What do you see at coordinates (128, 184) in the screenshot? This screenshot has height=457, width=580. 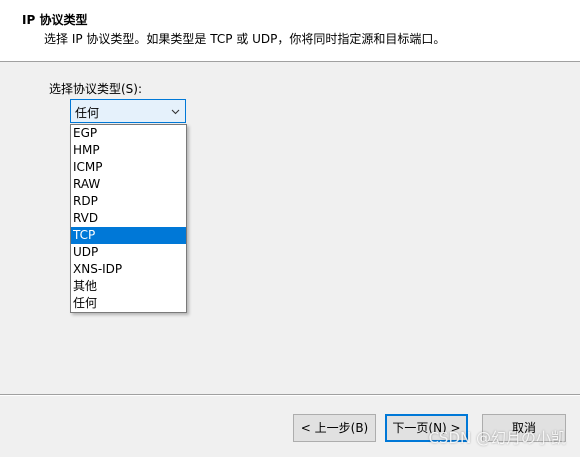 I see `protocol-option: RAW` at bounding box center [128, 184].